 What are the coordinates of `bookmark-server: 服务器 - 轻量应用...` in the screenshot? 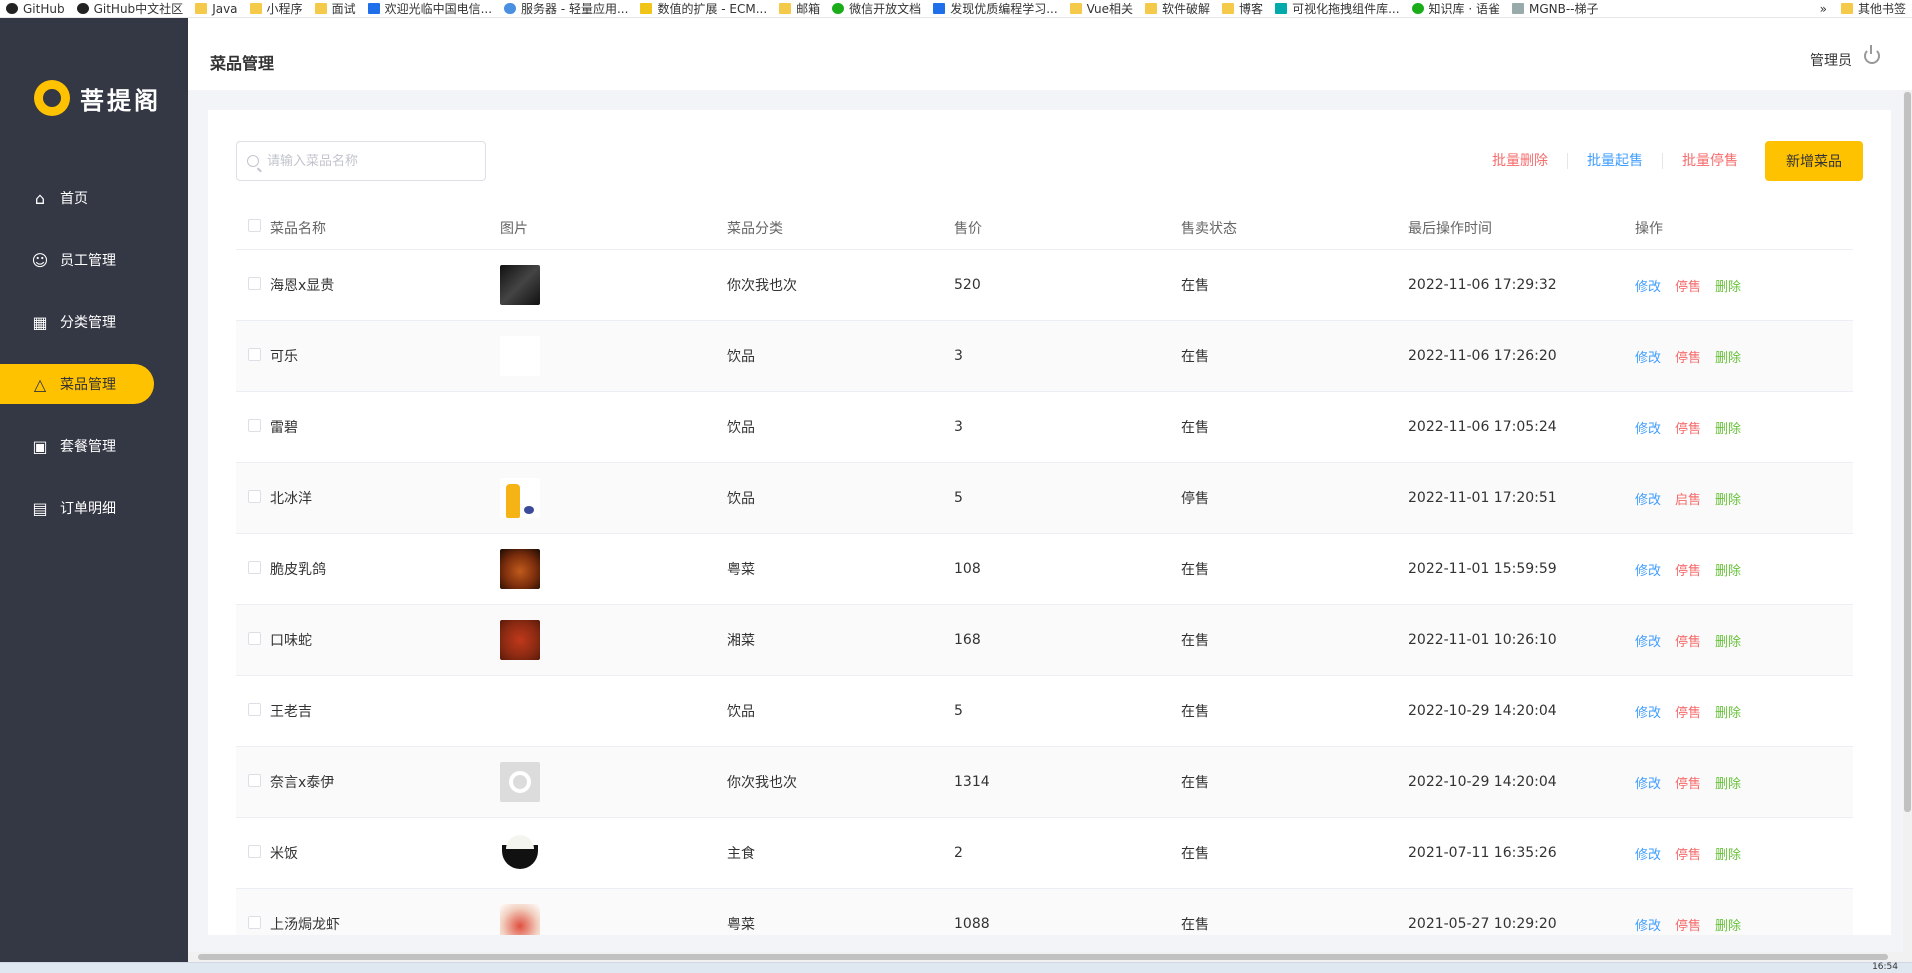 It's located at (566, 8).